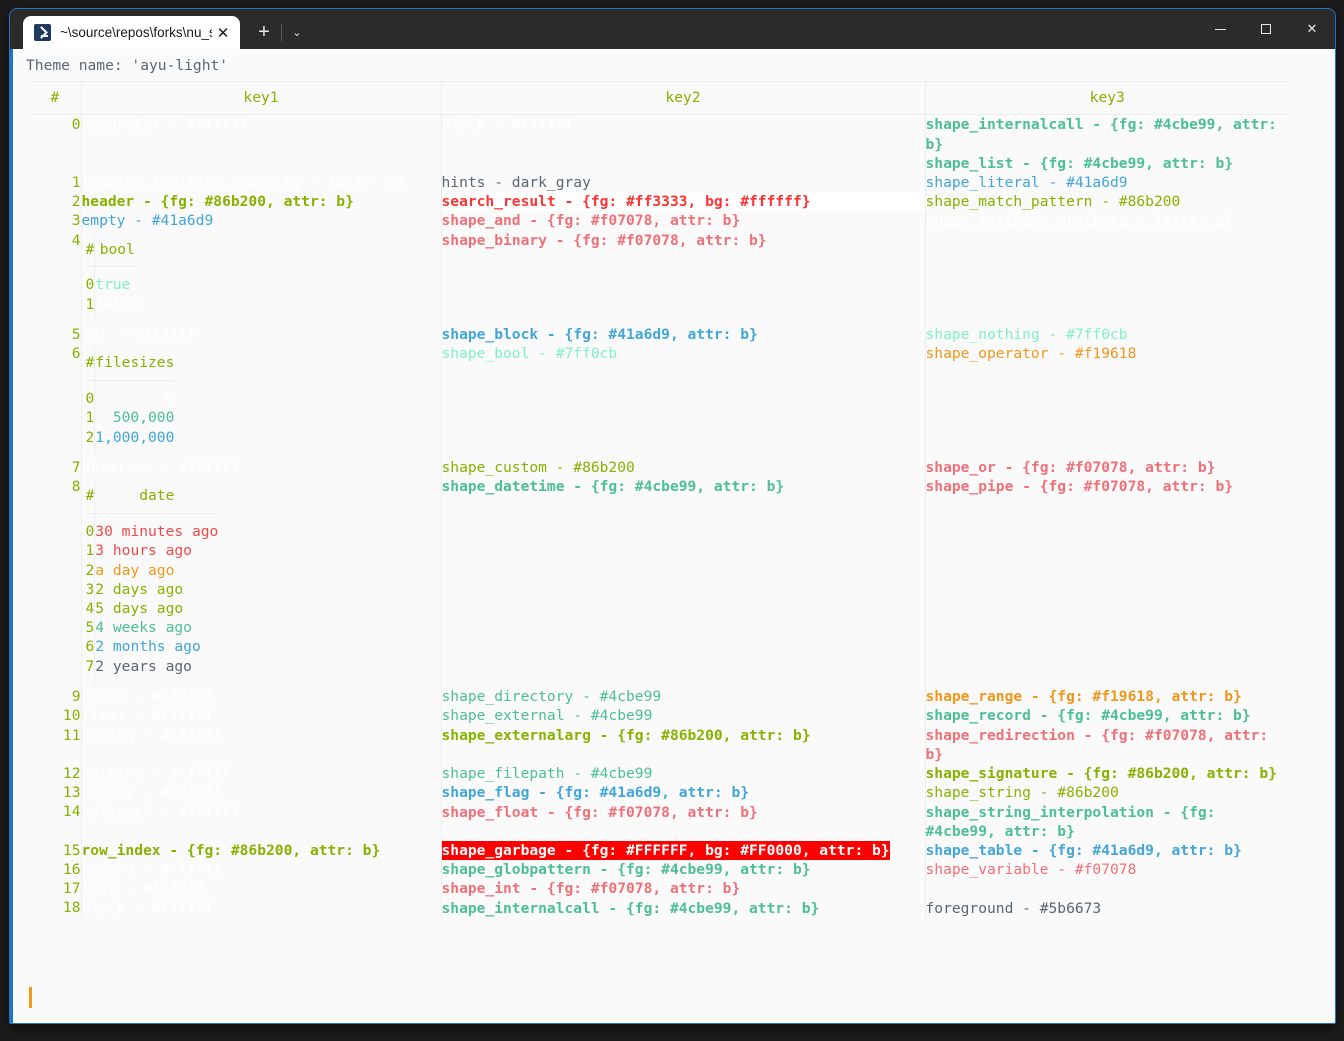 This screenshot has height=1041, width=1344. Describe the element at coordinates (1022, 793) in the screenshot. I see `theme-entry: shape_string - #86b200` at that location.